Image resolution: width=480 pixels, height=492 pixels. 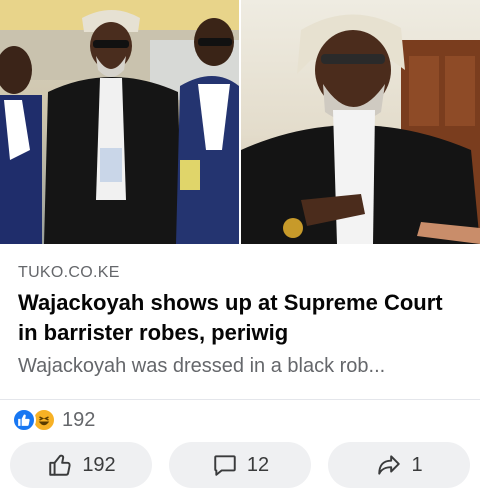 I want to click on share-button: 1, so click(x=399, y=465).